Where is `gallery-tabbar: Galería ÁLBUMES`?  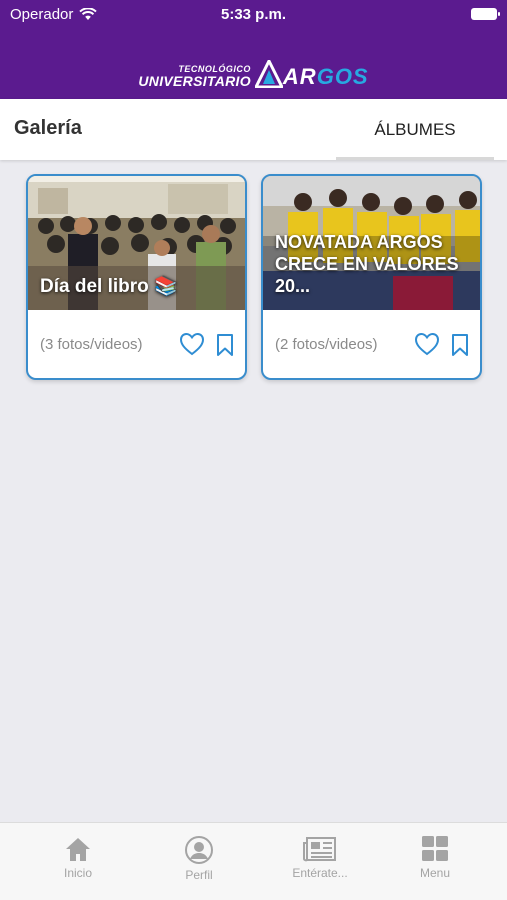 gallery-tabbar: Galería ÁLBUMES is located at coordinates (253, 129).